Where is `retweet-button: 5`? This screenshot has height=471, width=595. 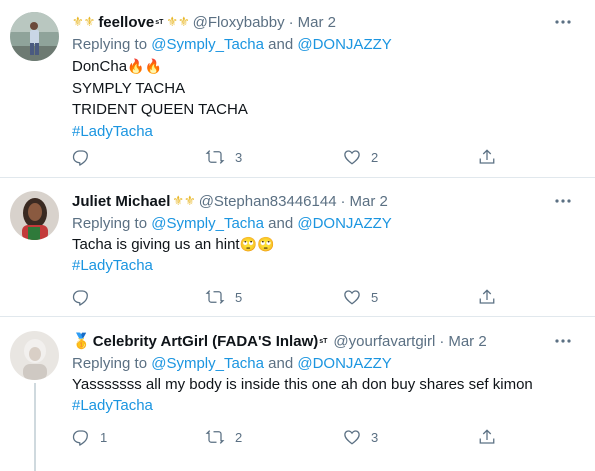 retweet-button: 5 is located at coordinates (223, 297).